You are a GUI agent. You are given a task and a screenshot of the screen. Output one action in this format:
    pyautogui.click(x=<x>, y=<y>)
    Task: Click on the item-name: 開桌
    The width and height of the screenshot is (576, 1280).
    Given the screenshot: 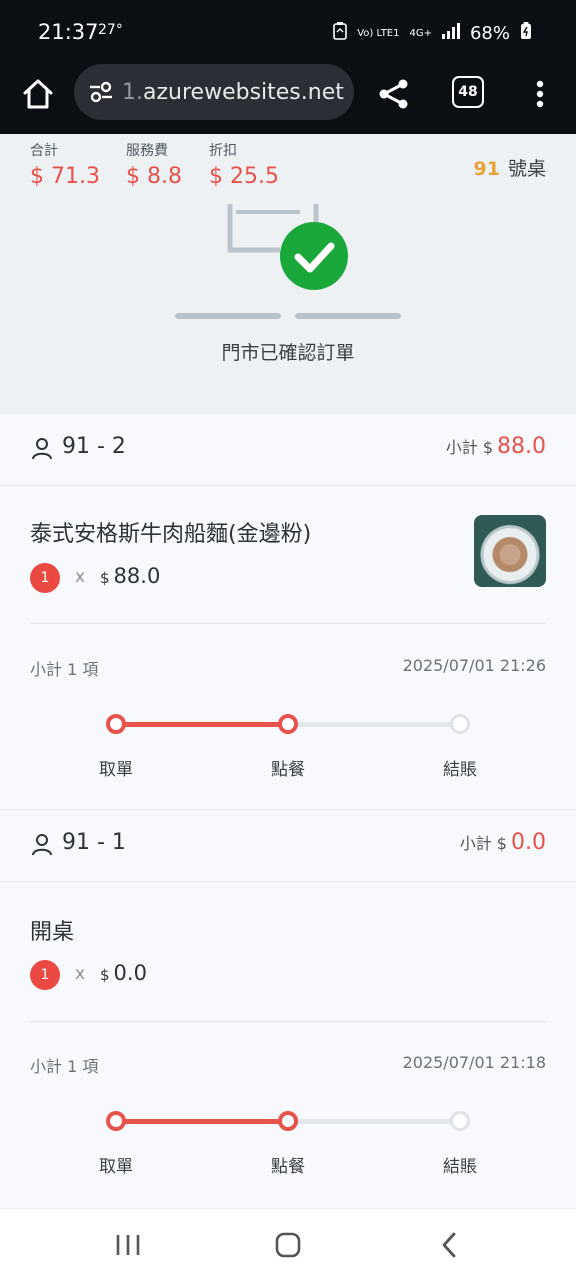 What is the action you would take?
    pyautogui.click(x=52, y=932)
    